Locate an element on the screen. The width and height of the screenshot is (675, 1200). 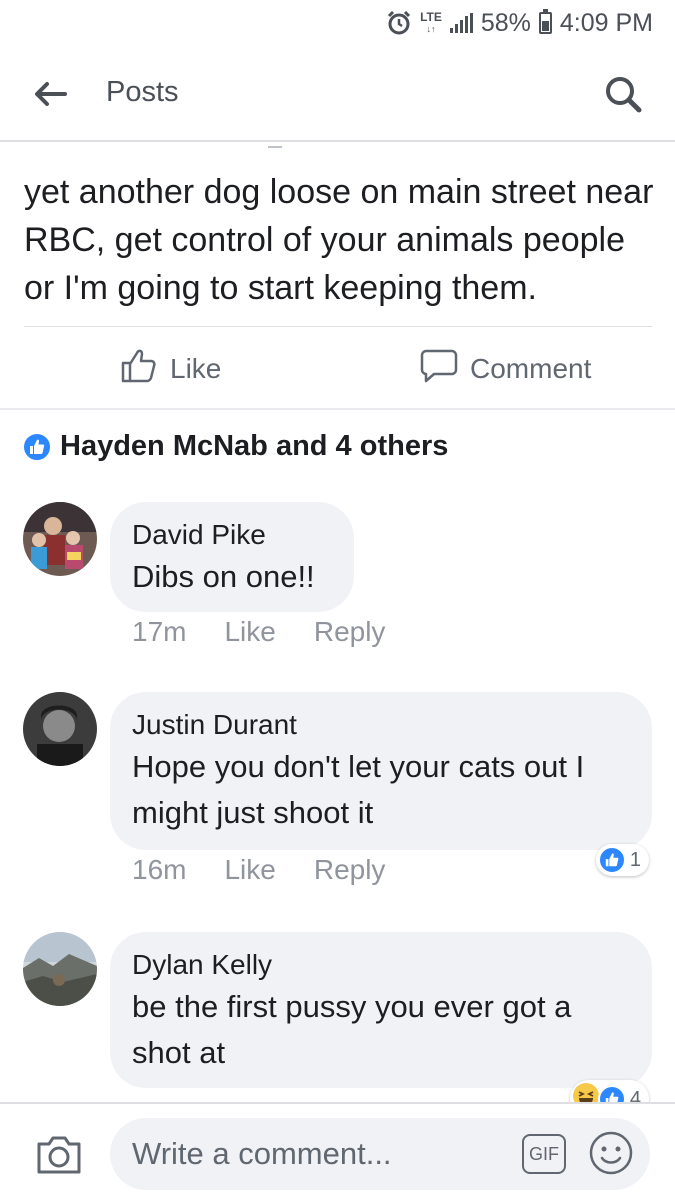
comment-meta: 16m Like Reply is located at coordinates (258, 870).